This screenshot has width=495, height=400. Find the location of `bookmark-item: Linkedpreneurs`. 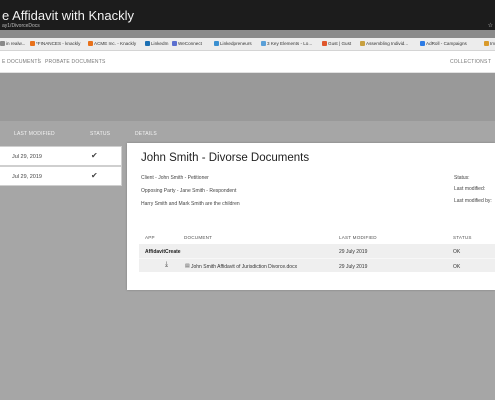

bookmark-item: Linkedpreneurs is located at coordinates (233, 43).